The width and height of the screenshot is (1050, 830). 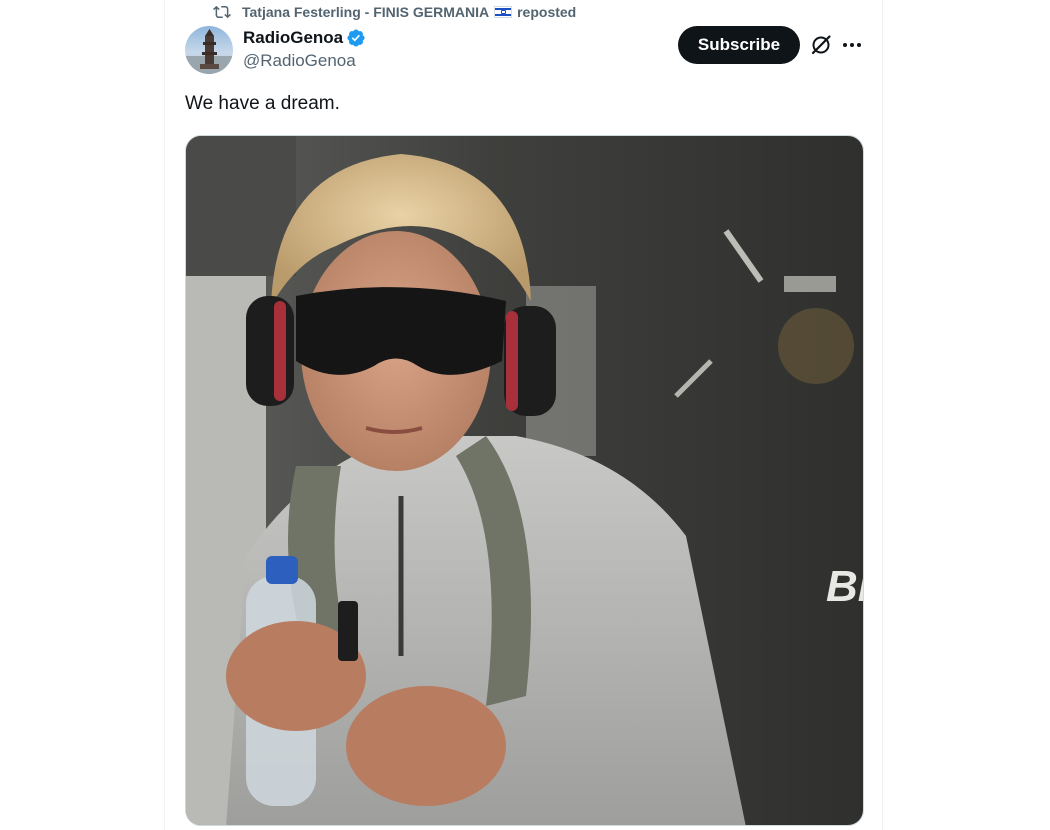 I want to click on avatar, so click(x=209, y=50).